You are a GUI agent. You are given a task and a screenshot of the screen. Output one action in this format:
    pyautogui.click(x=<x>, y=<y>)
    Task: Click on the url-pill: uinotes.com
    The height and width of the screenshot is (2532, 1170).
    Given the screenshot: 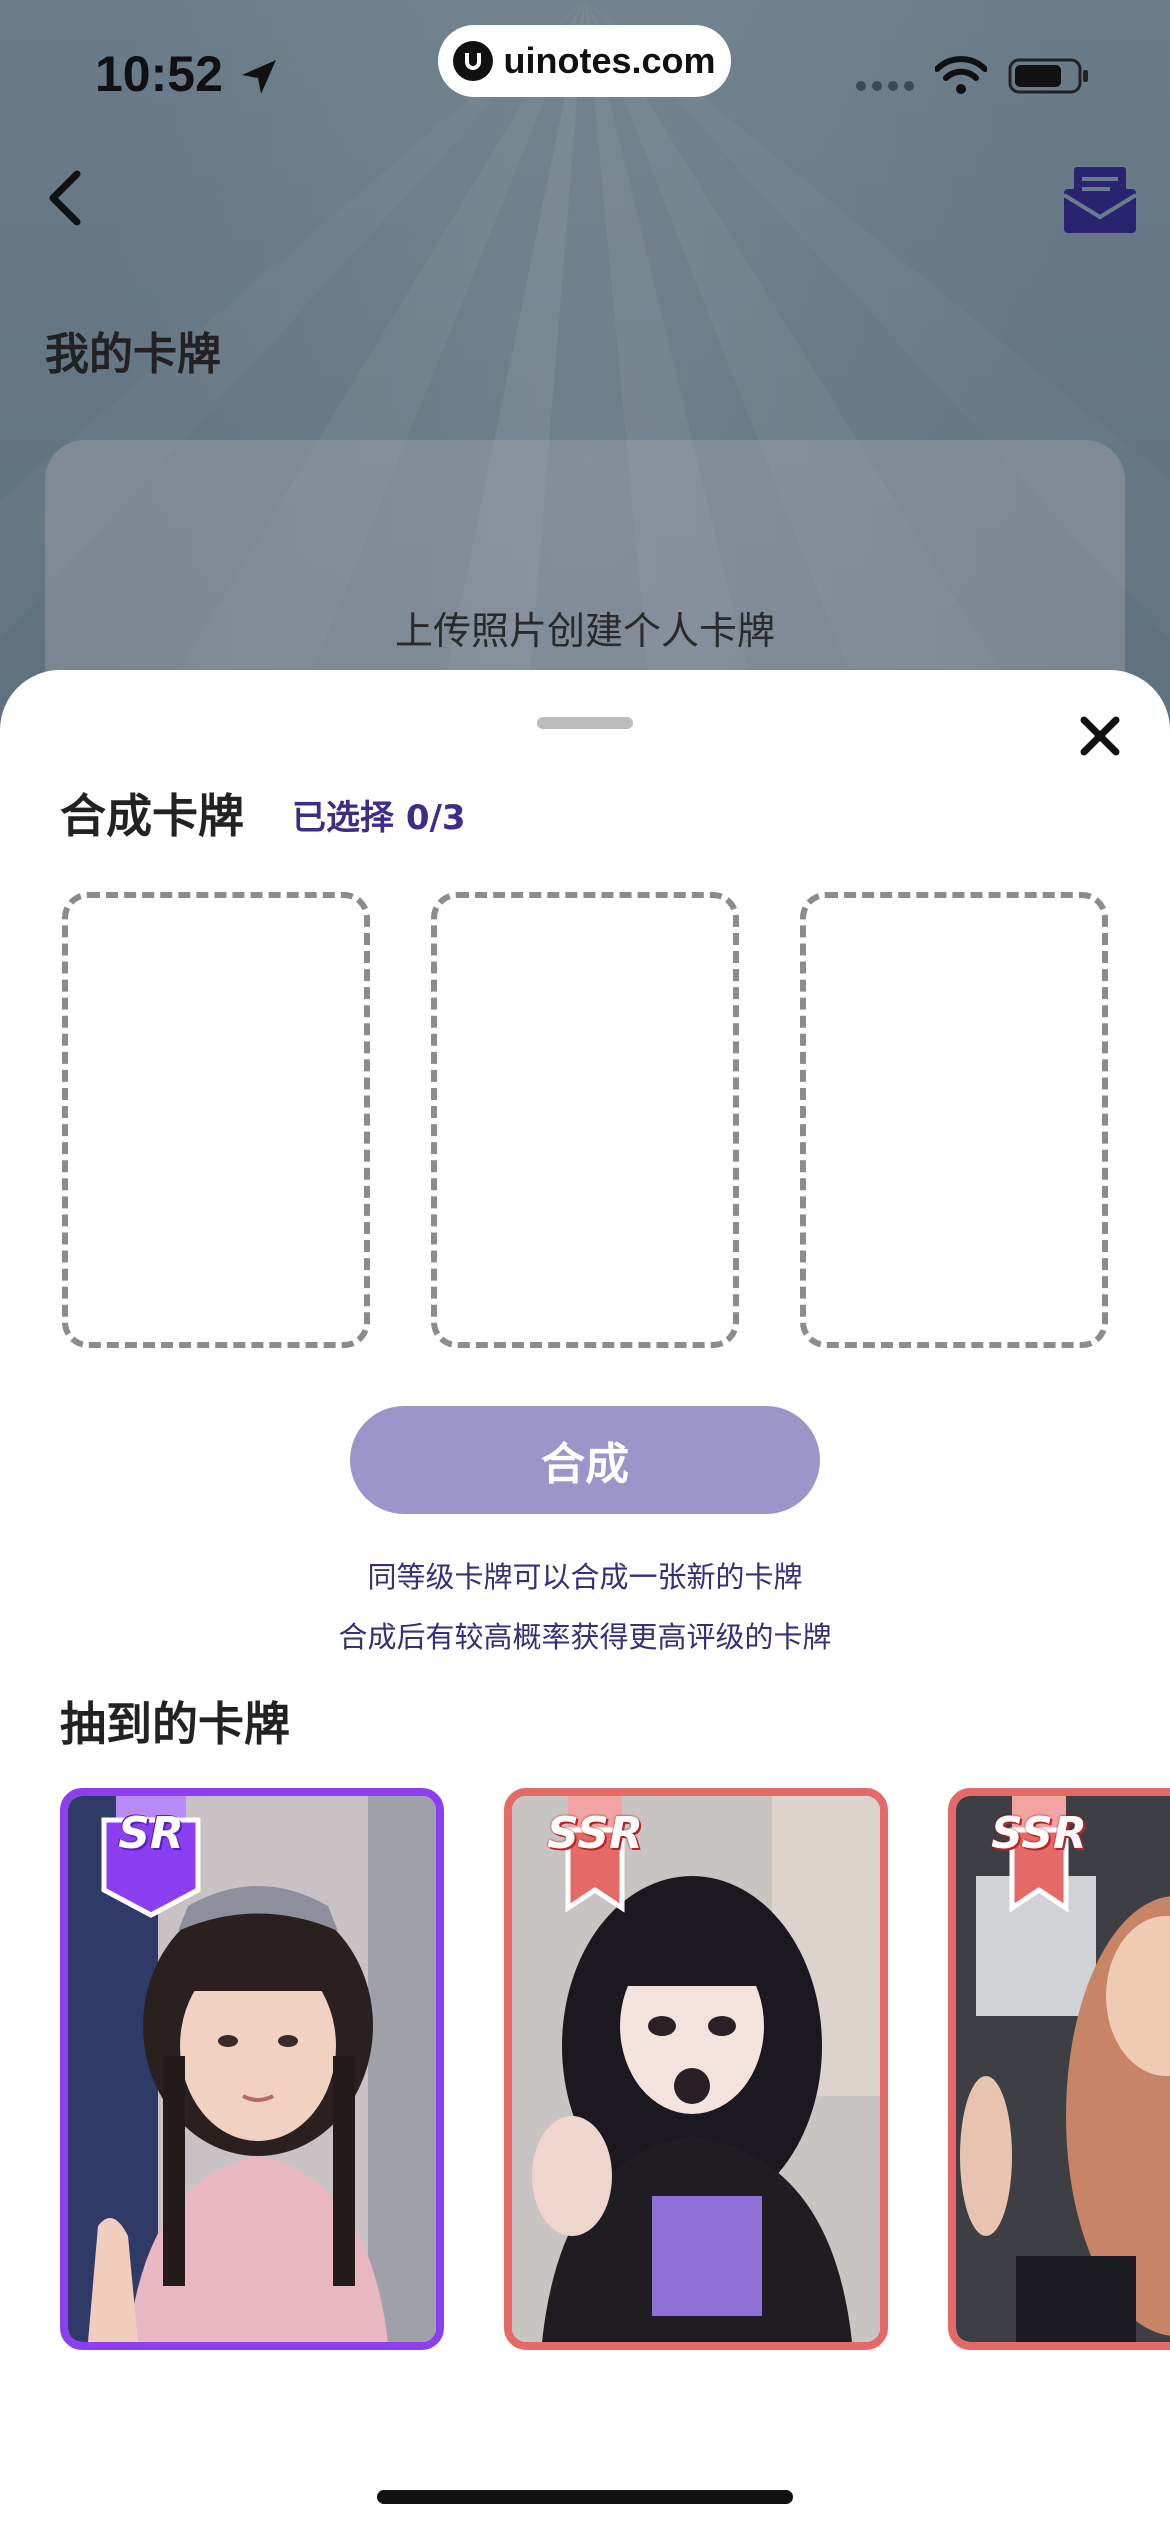 What is the action you would take?
    pyautogui.click(x=584, y=61)
    